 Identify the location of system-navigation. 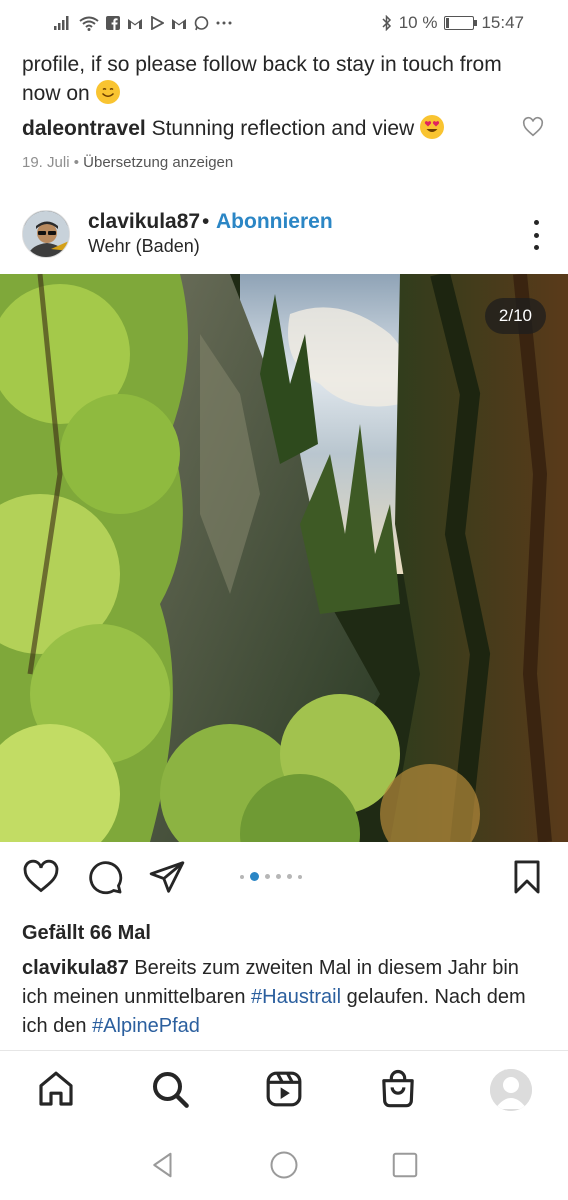
(284, 1167).